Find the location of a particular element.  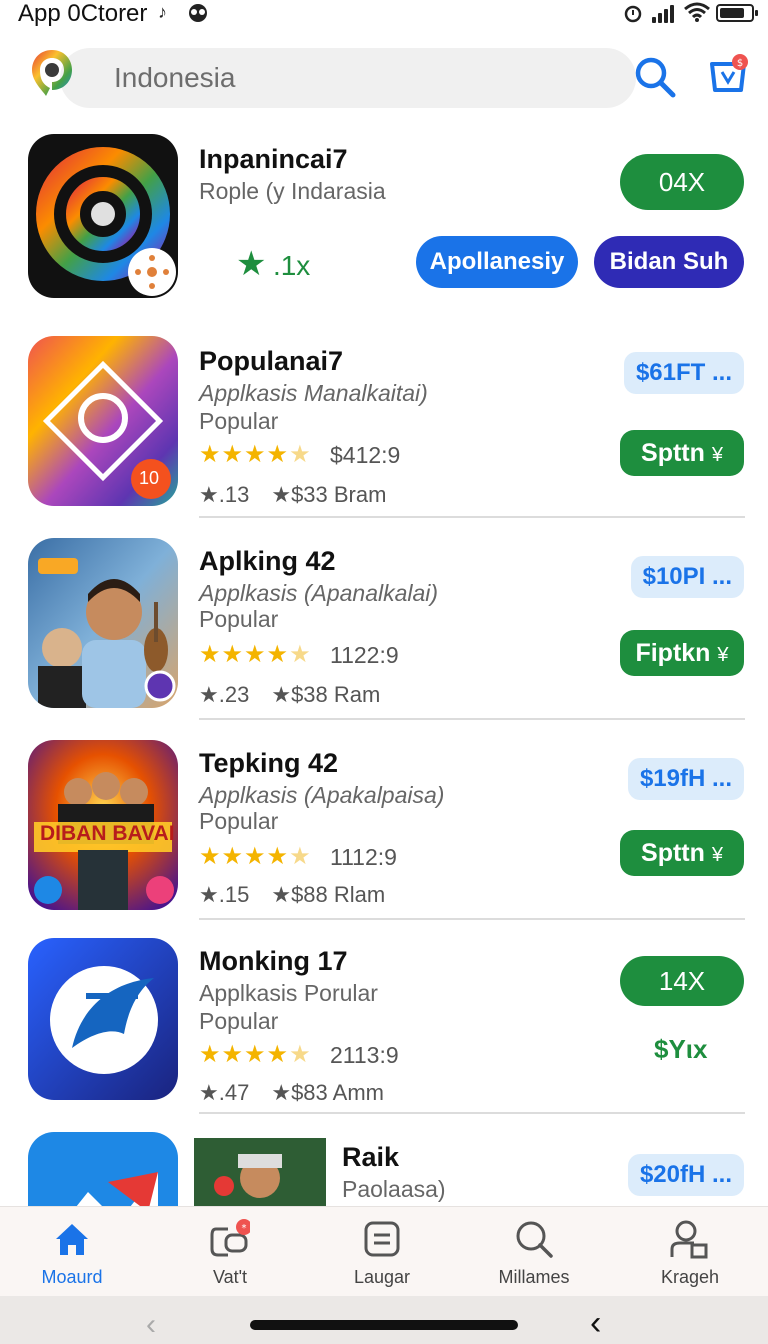

price-label: $Yιx is located at coordinates (681, 1049).